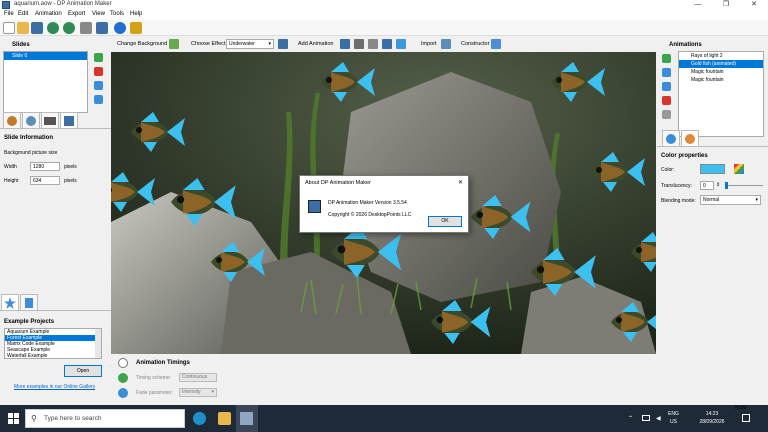 This screenshot has height=432, width=768. I want to click on translucency-slider, so click(744, 185).